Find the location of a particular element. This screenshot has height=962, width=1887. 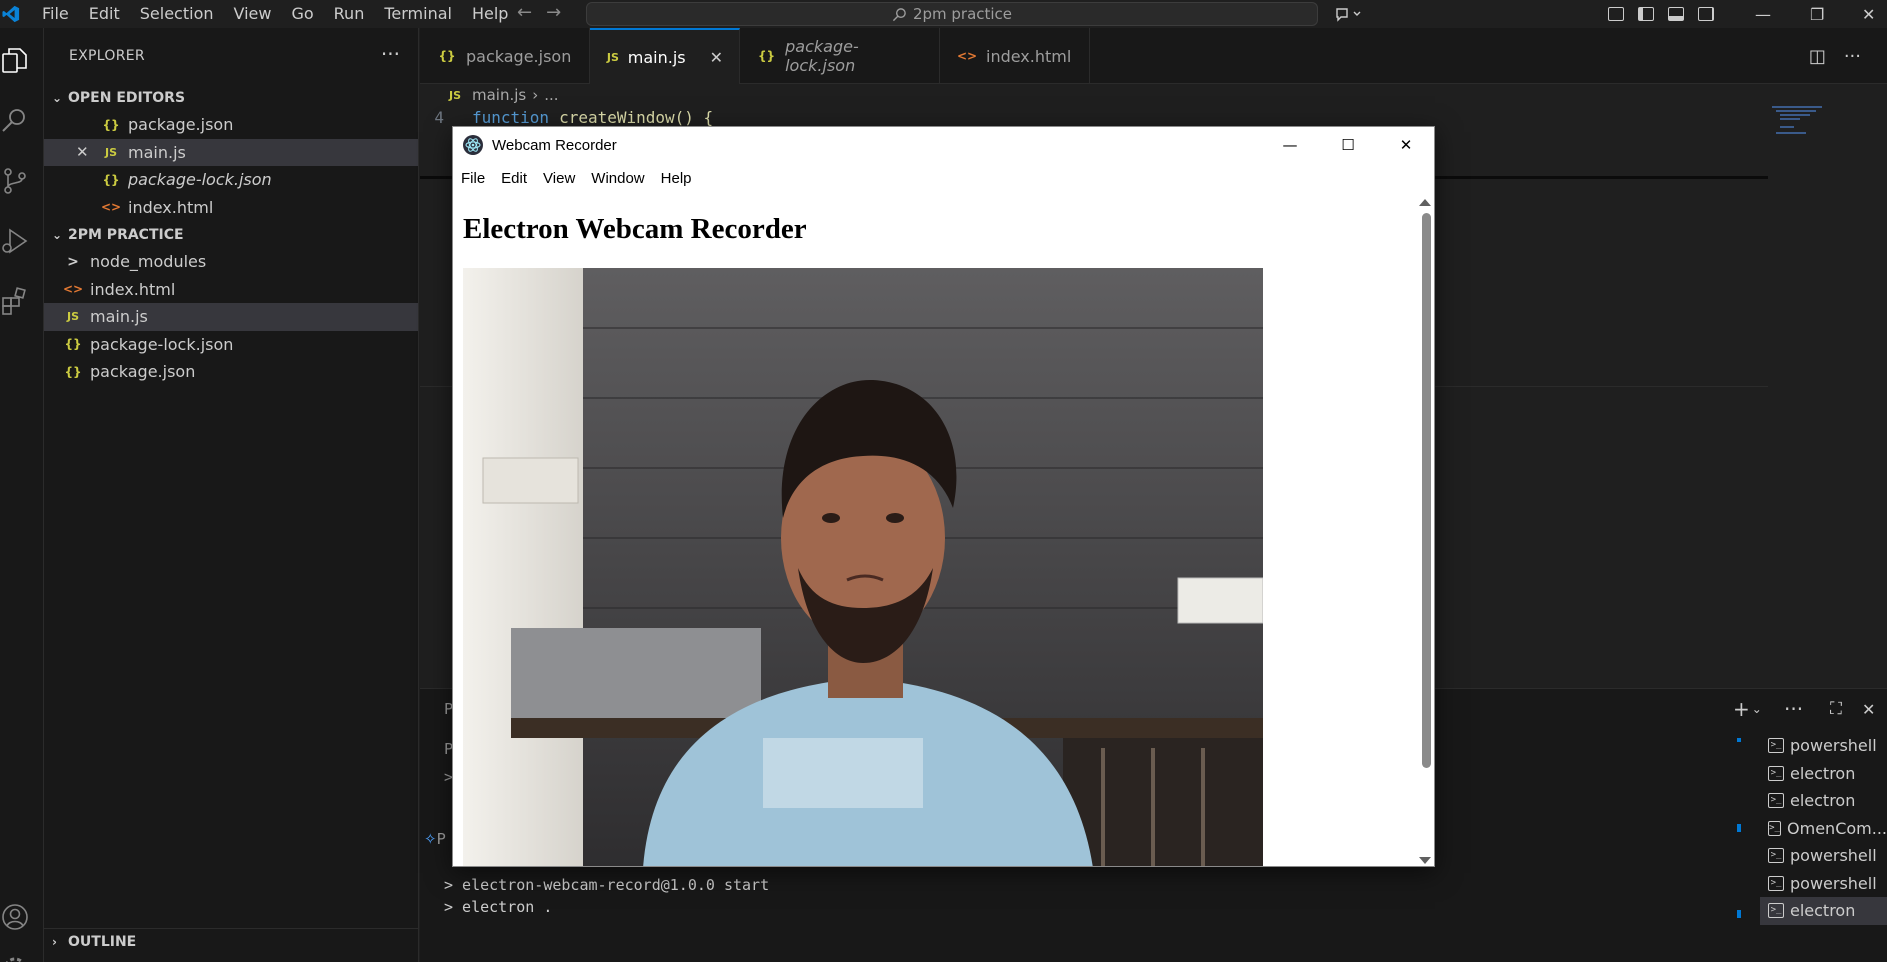

menu-selection: Selection is located at coordinates (177, 14).